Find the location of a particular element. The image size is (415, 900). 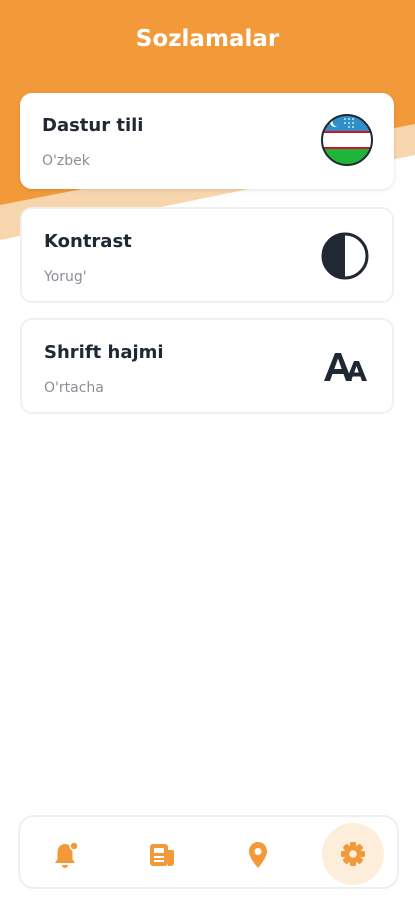

contrast-icon is located at coordinates (345, 256).